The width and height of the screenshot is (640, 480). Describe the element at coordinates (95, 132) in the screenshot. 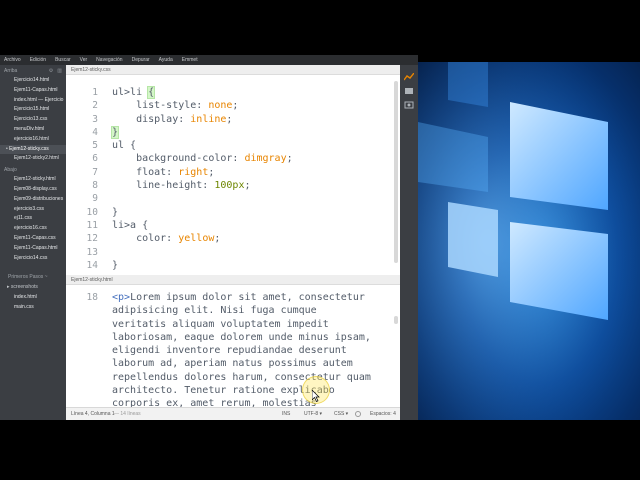

I see `line-number: 4` at that location.